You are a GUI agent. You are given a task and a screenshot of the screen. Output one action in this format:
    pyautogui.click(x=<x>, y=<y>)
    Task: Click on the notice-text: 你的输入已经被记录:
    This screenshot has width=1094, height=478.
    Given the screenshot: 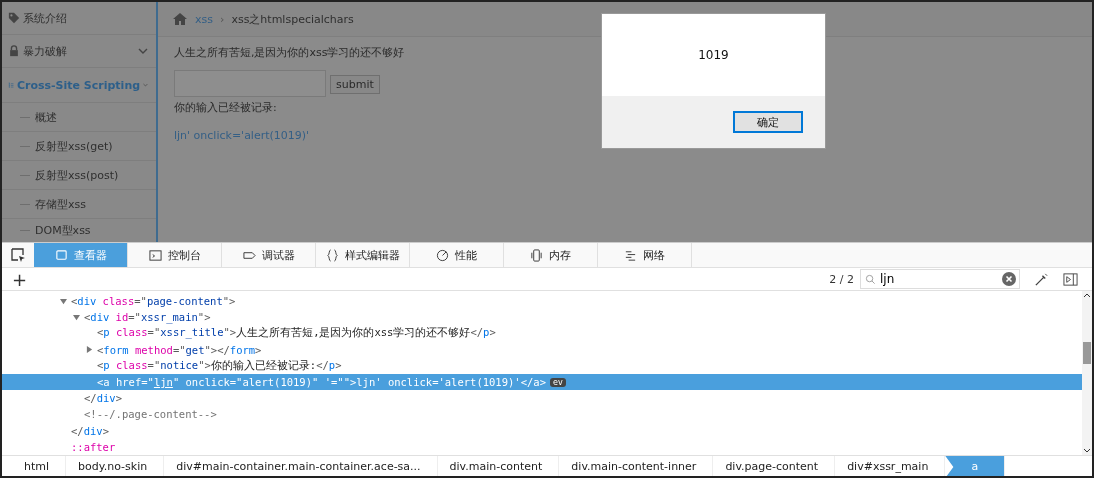 What is the action you would take?
    pyautogui.click(x=226, y=107)
    